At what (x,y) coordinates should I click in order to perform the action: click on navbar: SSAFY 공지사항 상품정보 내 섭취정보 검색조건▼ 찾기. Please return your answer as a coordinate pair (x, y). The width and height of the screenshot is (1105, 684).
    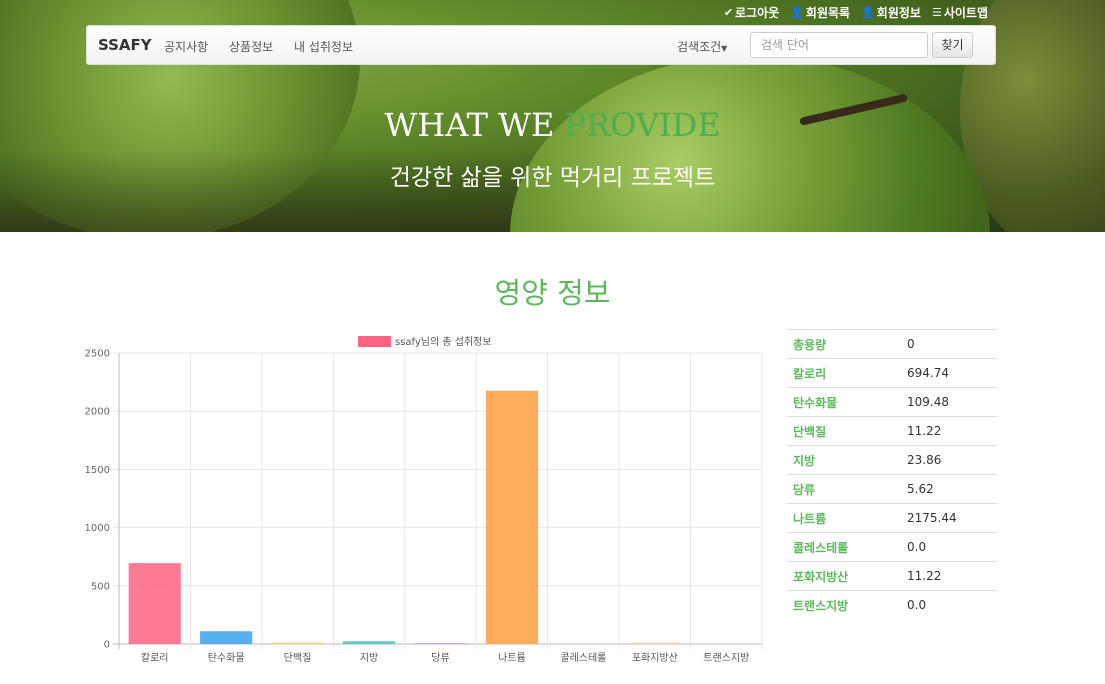
    Looking at the image, I should click on (541, 45).